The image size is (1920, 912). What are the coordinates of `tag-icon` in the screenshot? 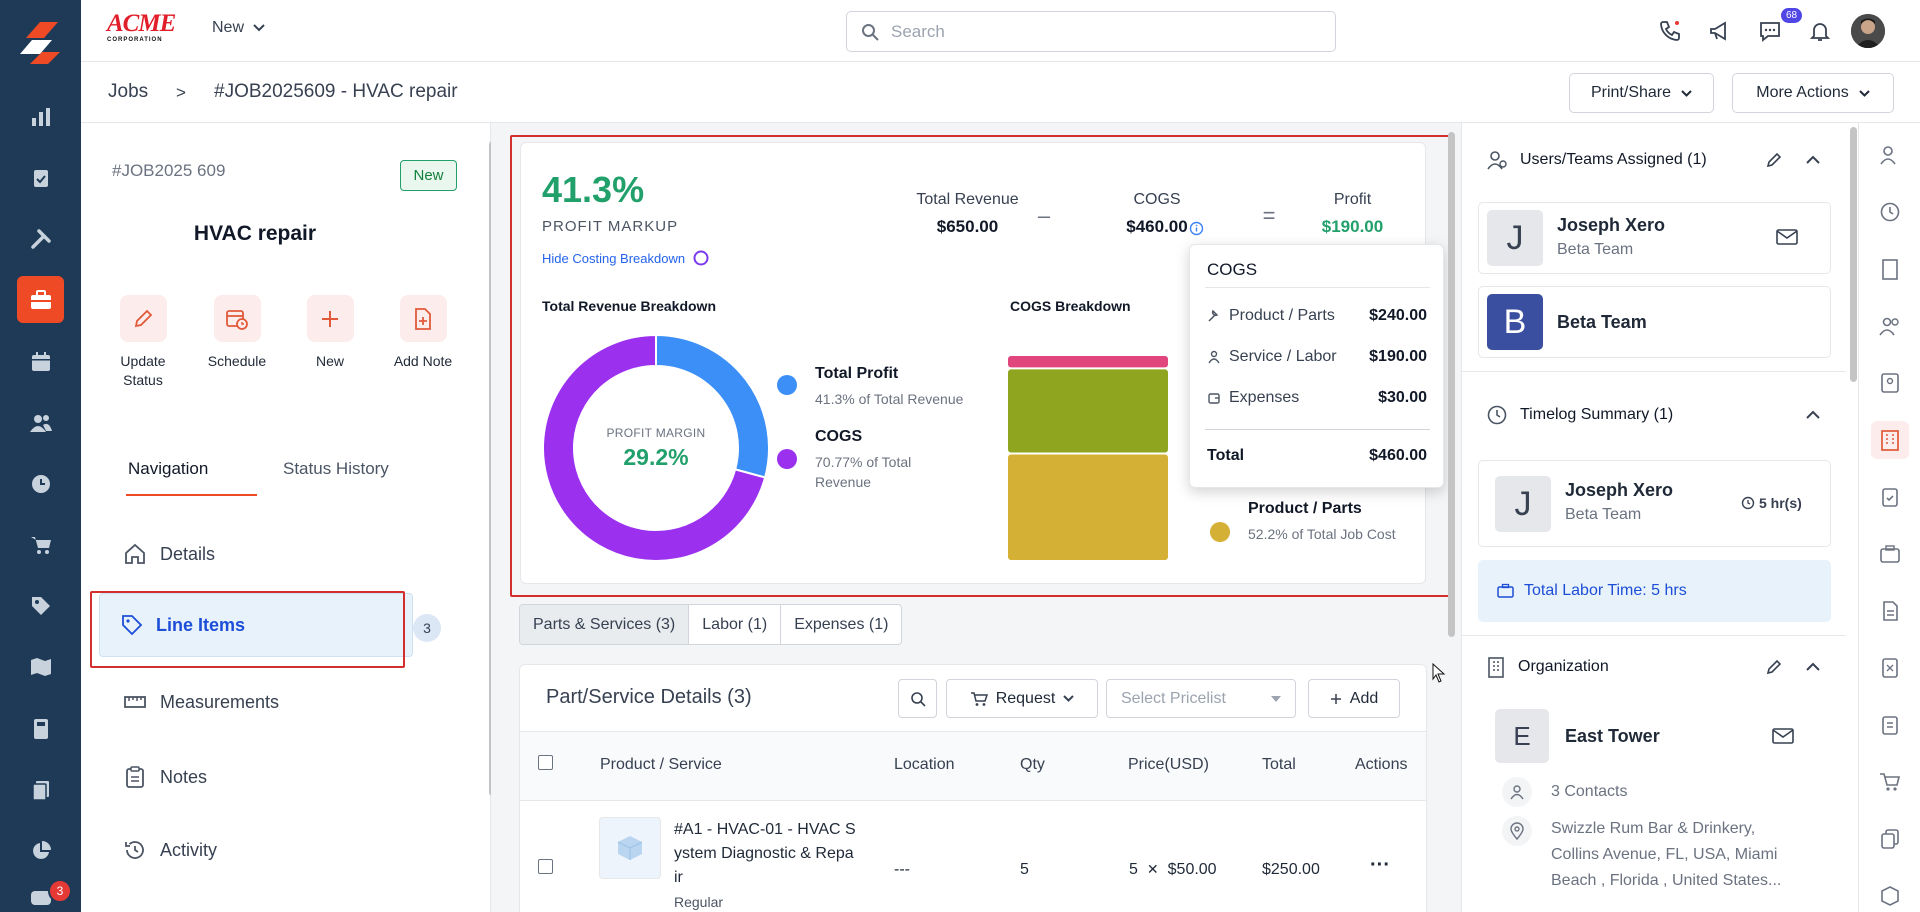 It's located at (40, 605).